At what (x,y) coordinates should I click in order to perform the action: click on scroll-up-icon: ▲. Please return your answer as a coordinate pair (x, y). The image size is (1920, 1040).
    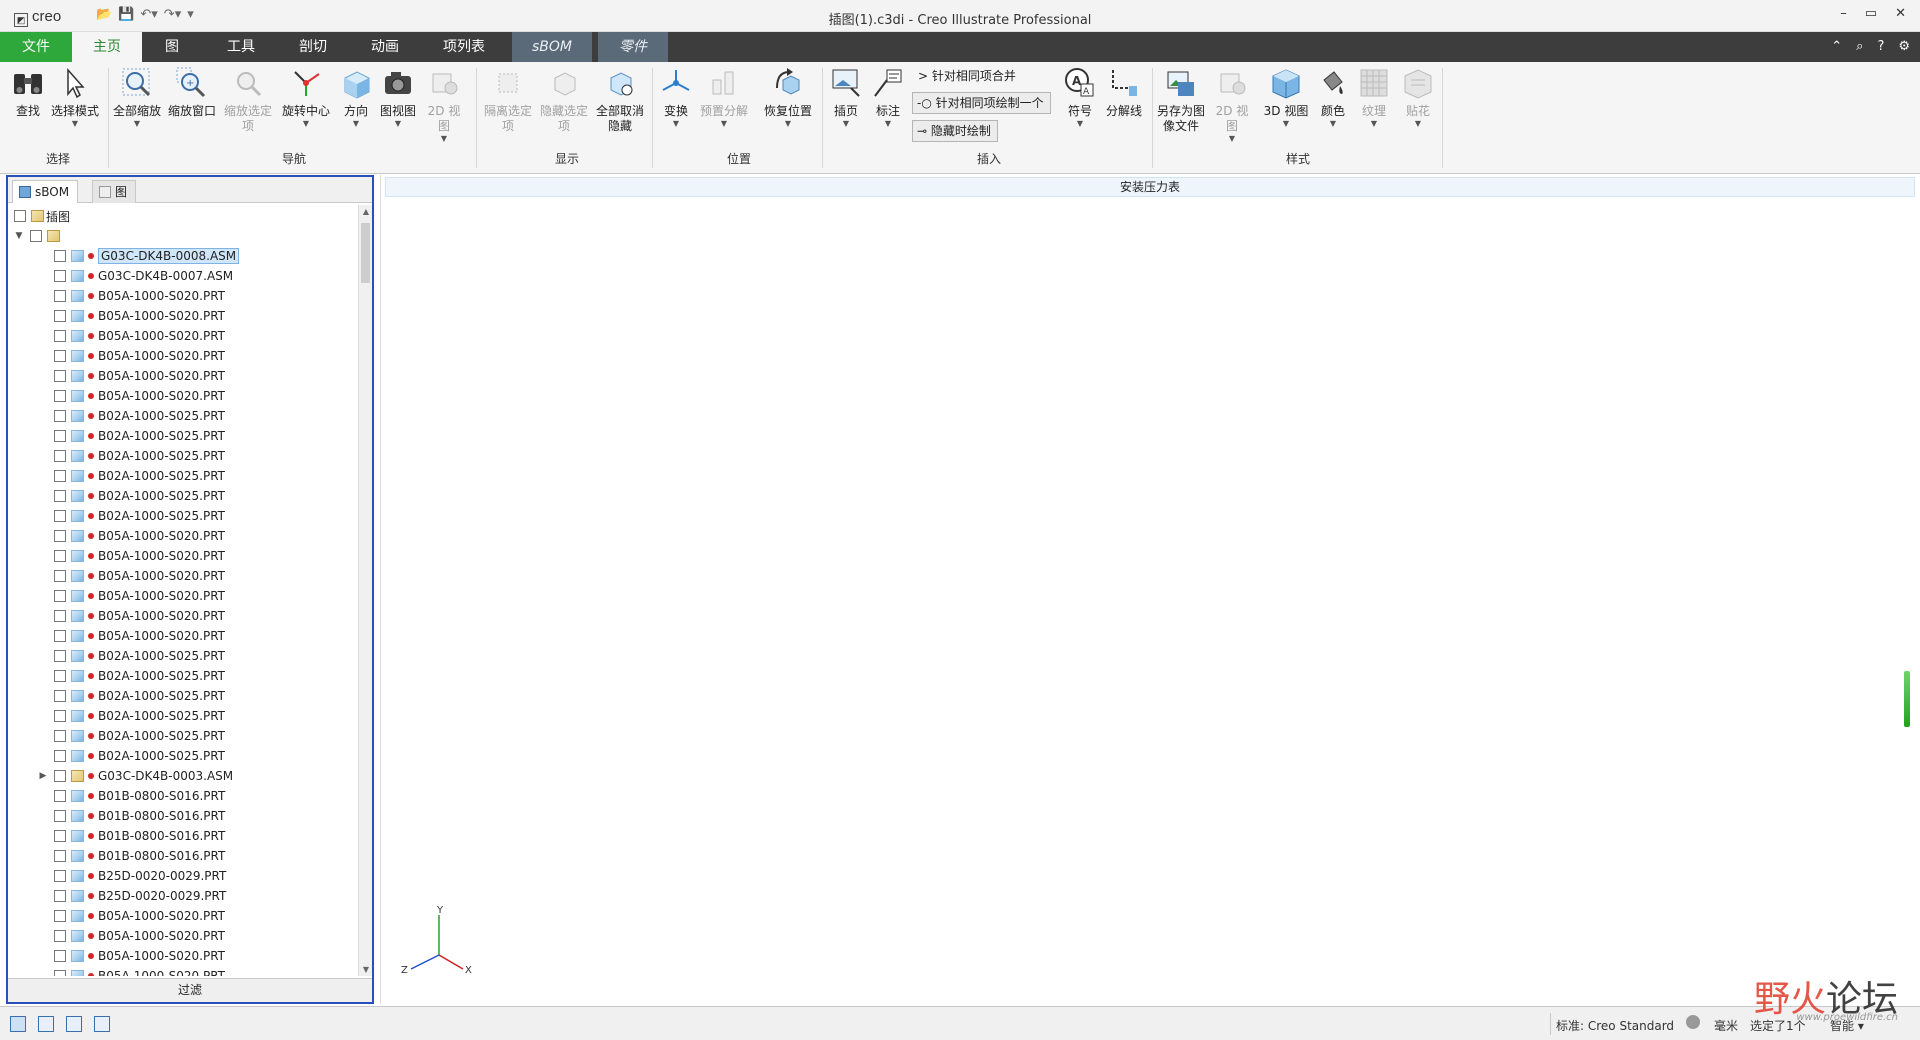
    Looking at the image, I should click on (366, 211).